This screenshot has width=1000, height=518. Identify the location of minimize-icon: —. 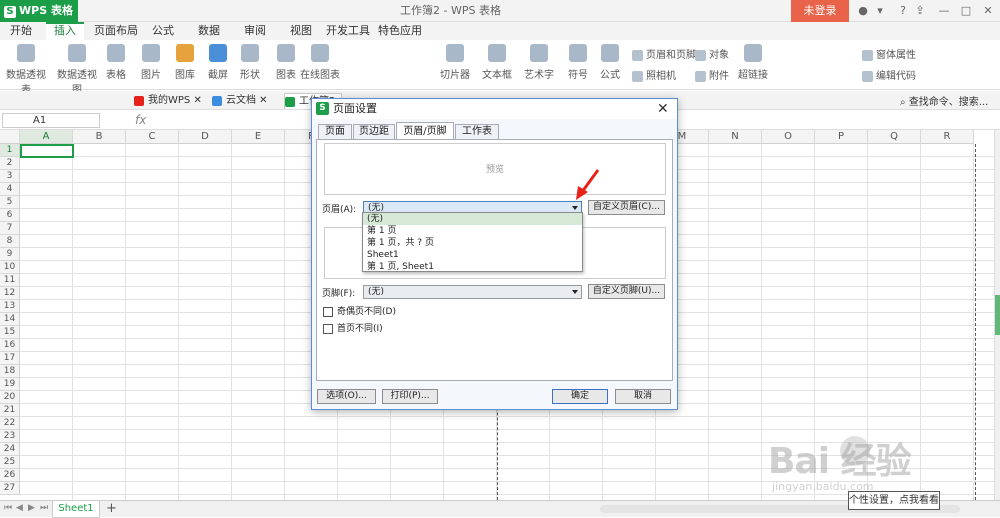
(944, 11).